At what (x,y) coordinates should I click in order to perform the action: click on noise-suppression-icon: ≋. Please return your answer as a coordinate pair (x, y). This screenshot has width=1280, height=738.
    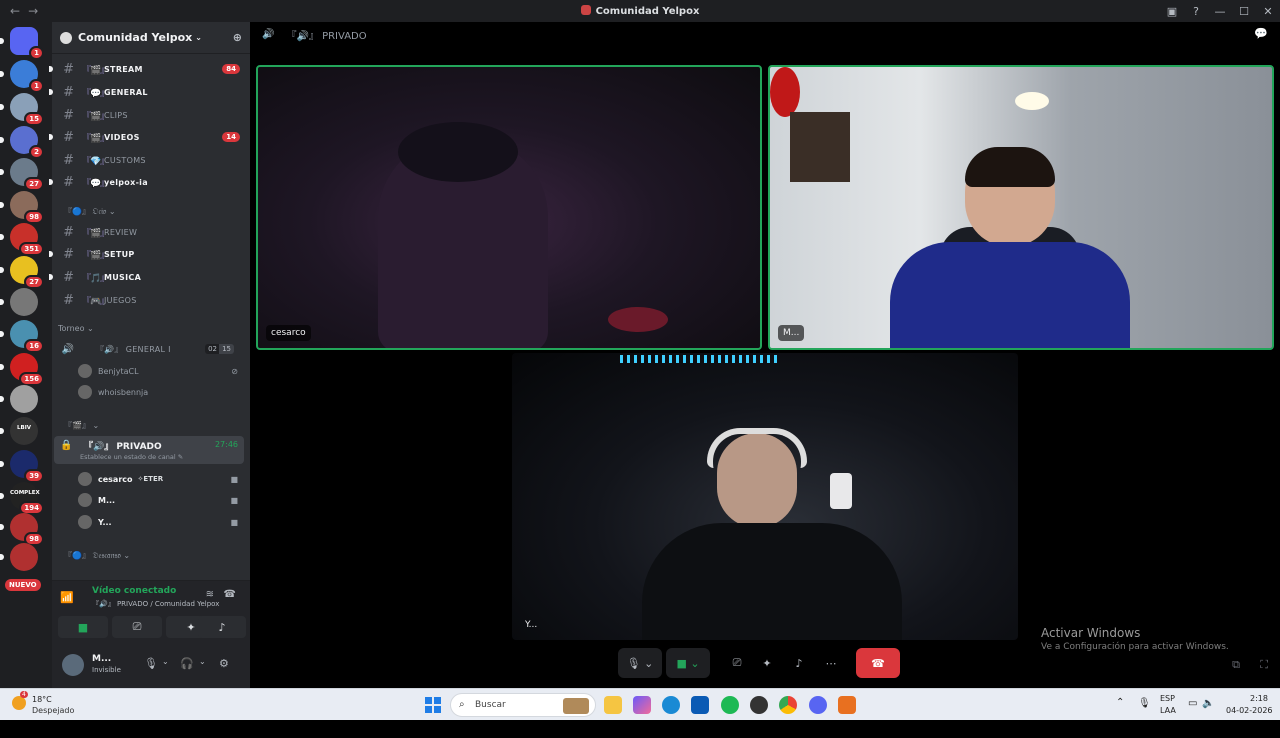
    Looking at the image, I should click on (210, 594).